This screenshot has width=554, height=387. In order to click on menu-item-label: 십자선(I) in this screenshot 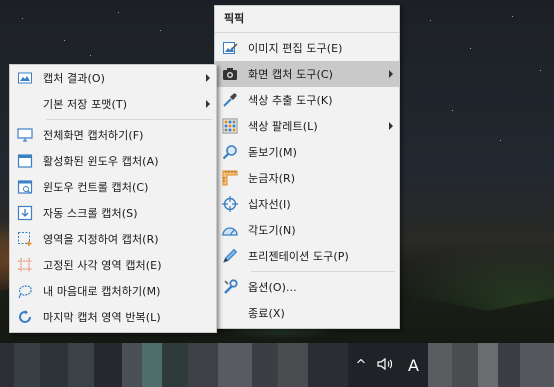, I will do `click(269, 204)`.